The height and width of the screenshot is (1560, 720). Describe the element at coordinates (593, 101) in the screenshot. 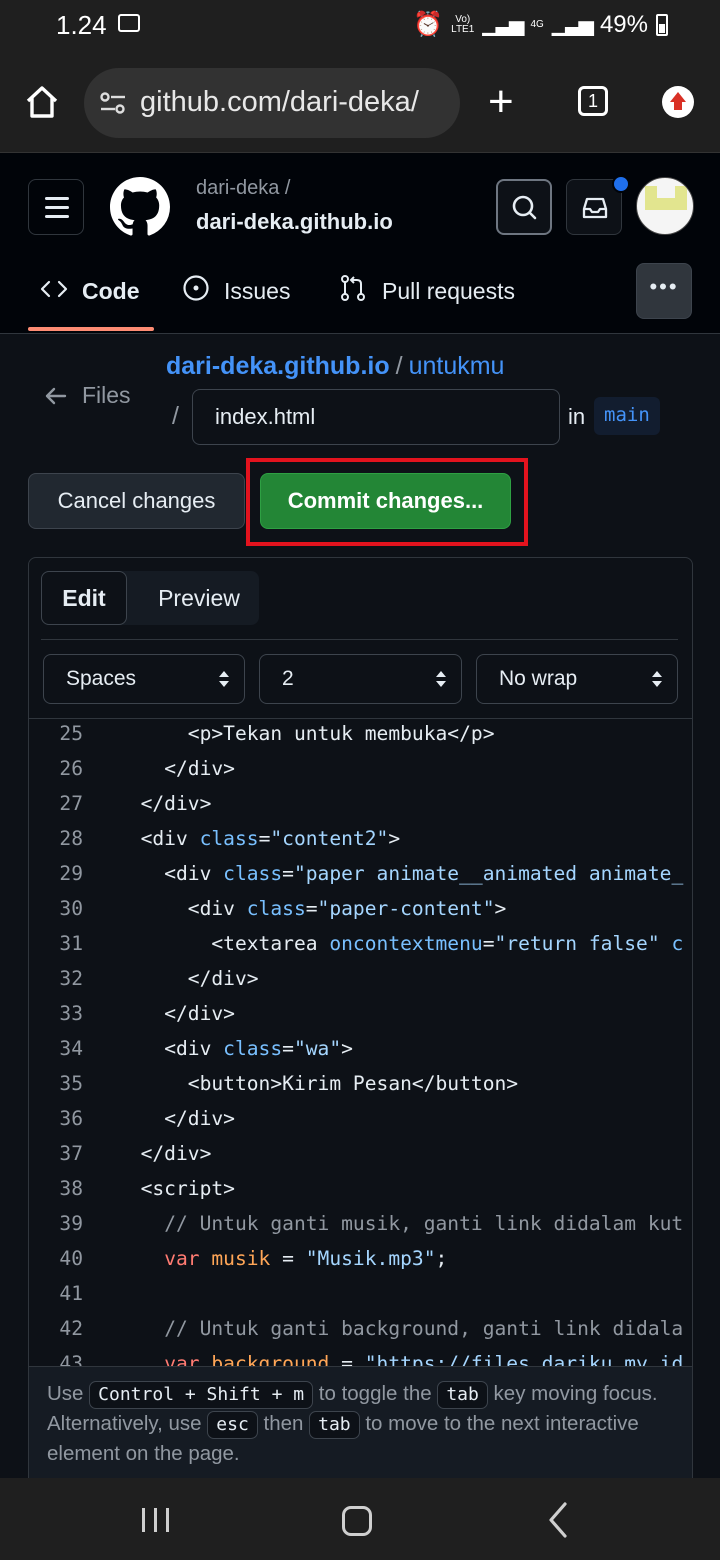

I see `tab-switcher-button: 1` at that location.